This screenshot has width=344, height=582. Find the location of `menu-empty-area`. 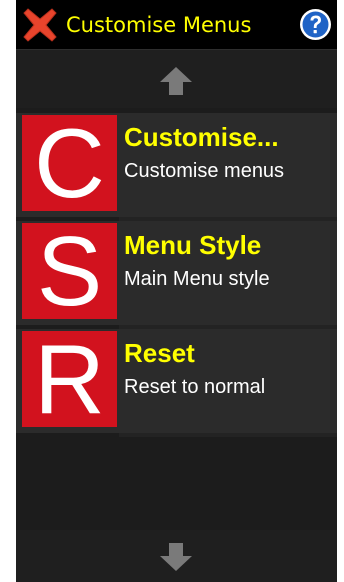

menu-empty-area is located at coordinates (176, 484).